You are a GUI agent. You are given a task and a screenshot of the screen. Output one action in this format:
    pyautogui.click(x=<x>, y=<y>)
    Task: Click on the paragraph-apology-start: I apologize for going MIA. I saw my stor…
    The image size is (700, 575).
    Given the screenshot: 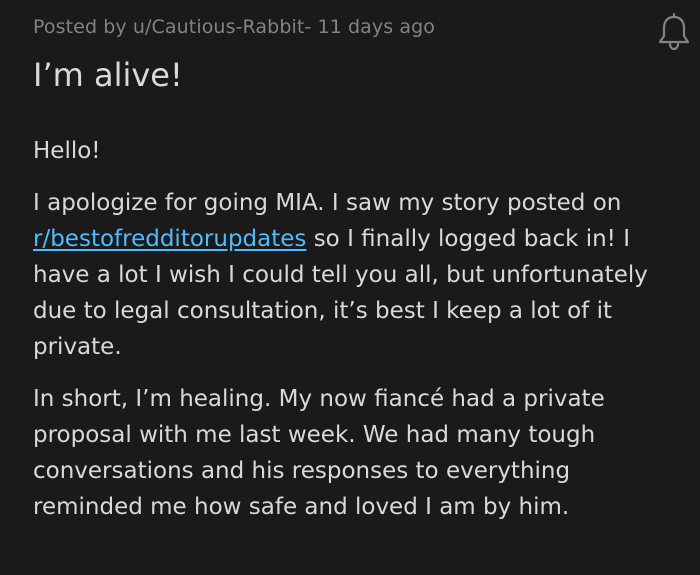 What is the action you would take?
    pyautogui.click(x=327, y=203)
    